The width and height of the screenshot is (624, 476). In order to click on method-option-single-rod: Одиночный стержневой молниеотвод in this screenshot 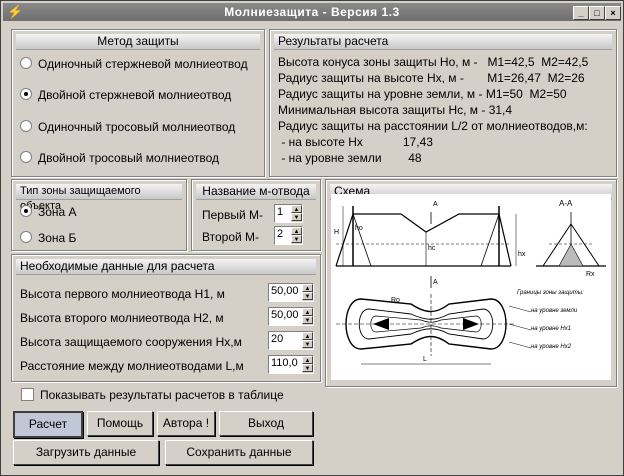, I will do `click(134, 64)`.